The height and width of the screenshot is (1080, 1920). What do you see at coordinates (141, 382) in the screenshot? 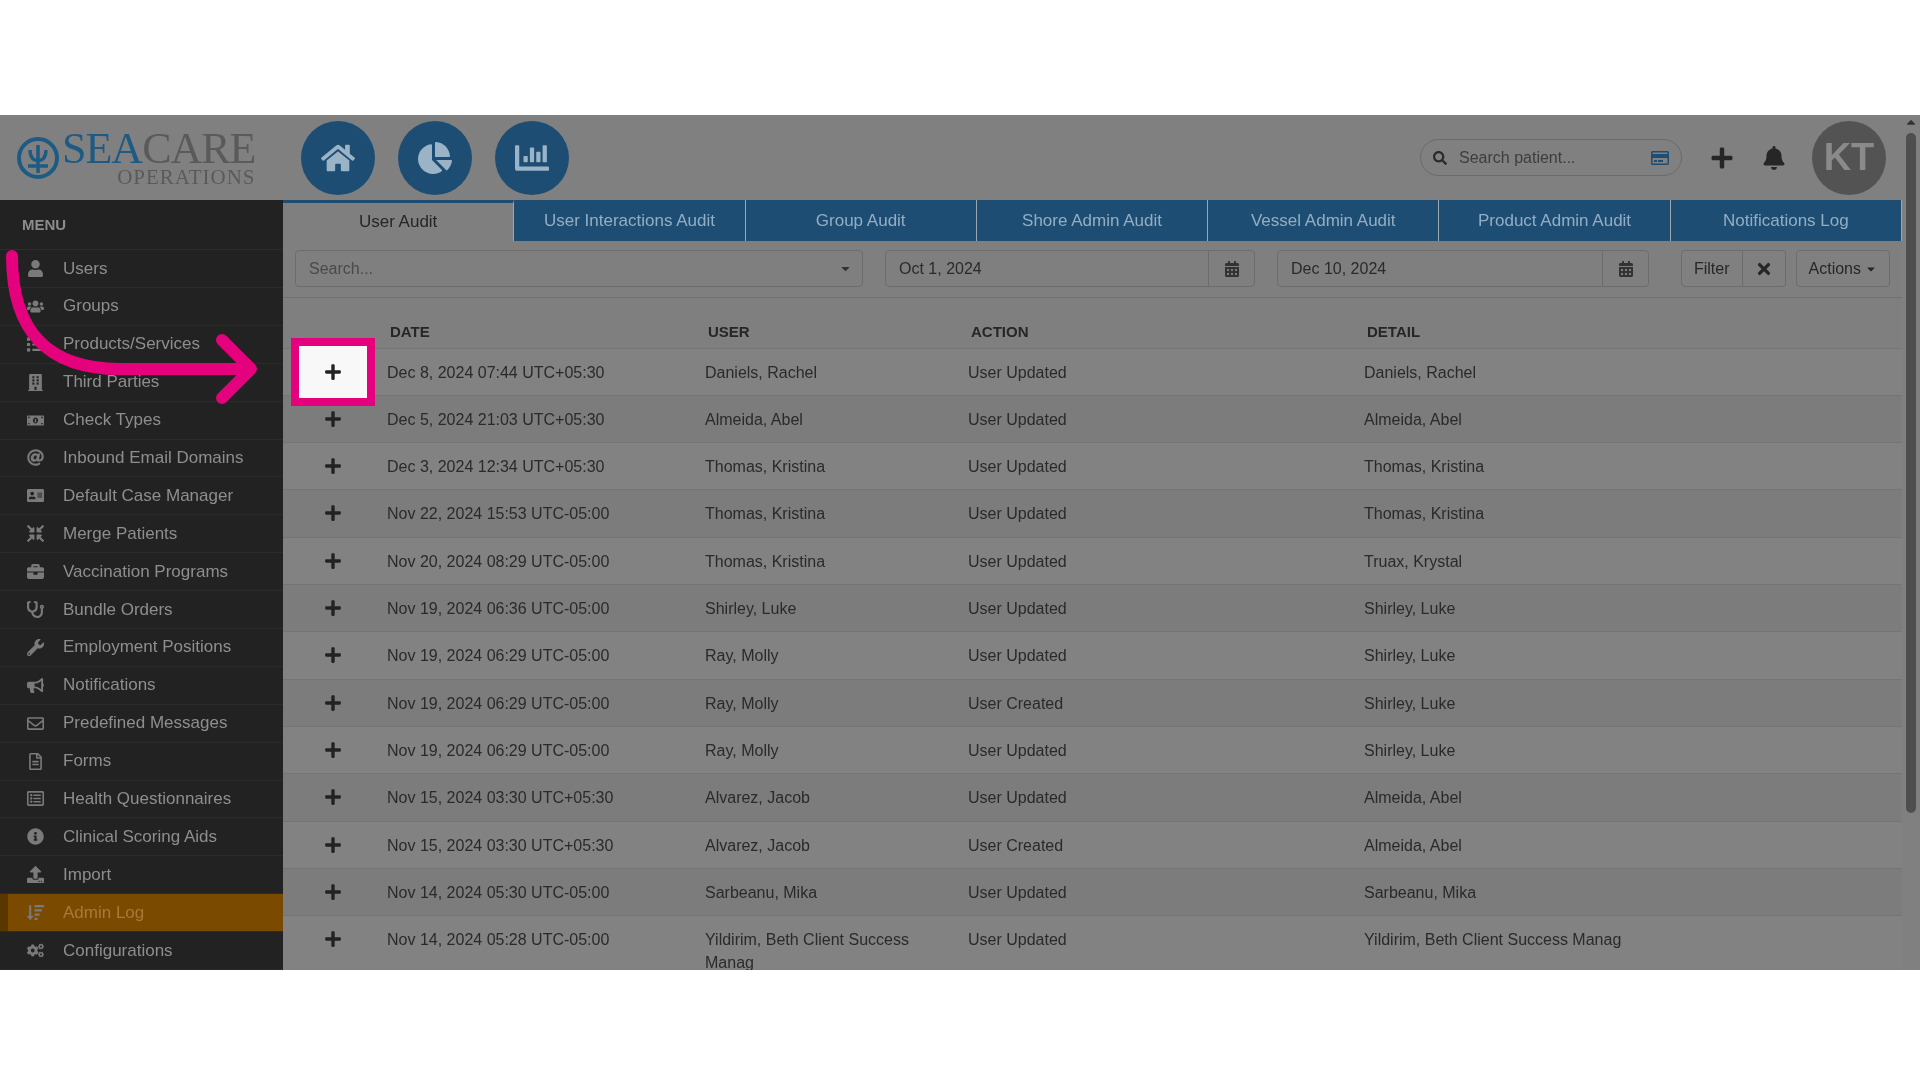
I see `sidebar-item: Third Parties` at bounding box center [141, 382].